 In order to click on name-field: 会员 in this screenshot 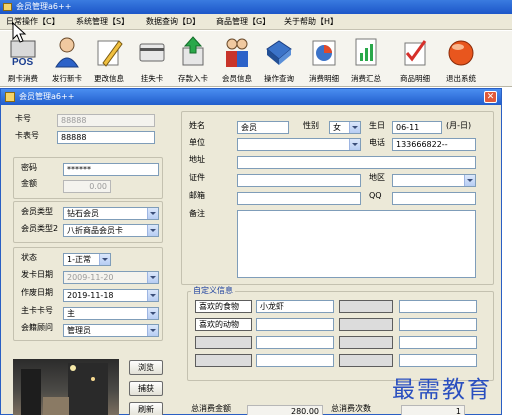, I will do `click(263, 127)`.